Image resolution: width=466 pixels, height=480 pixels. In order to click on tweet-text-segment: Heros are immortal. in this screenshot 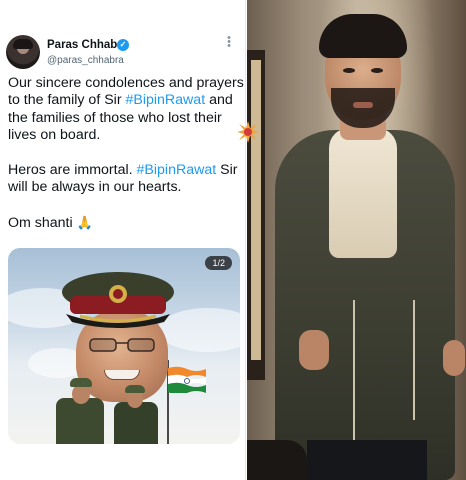, I will do `click(72, 170)`.